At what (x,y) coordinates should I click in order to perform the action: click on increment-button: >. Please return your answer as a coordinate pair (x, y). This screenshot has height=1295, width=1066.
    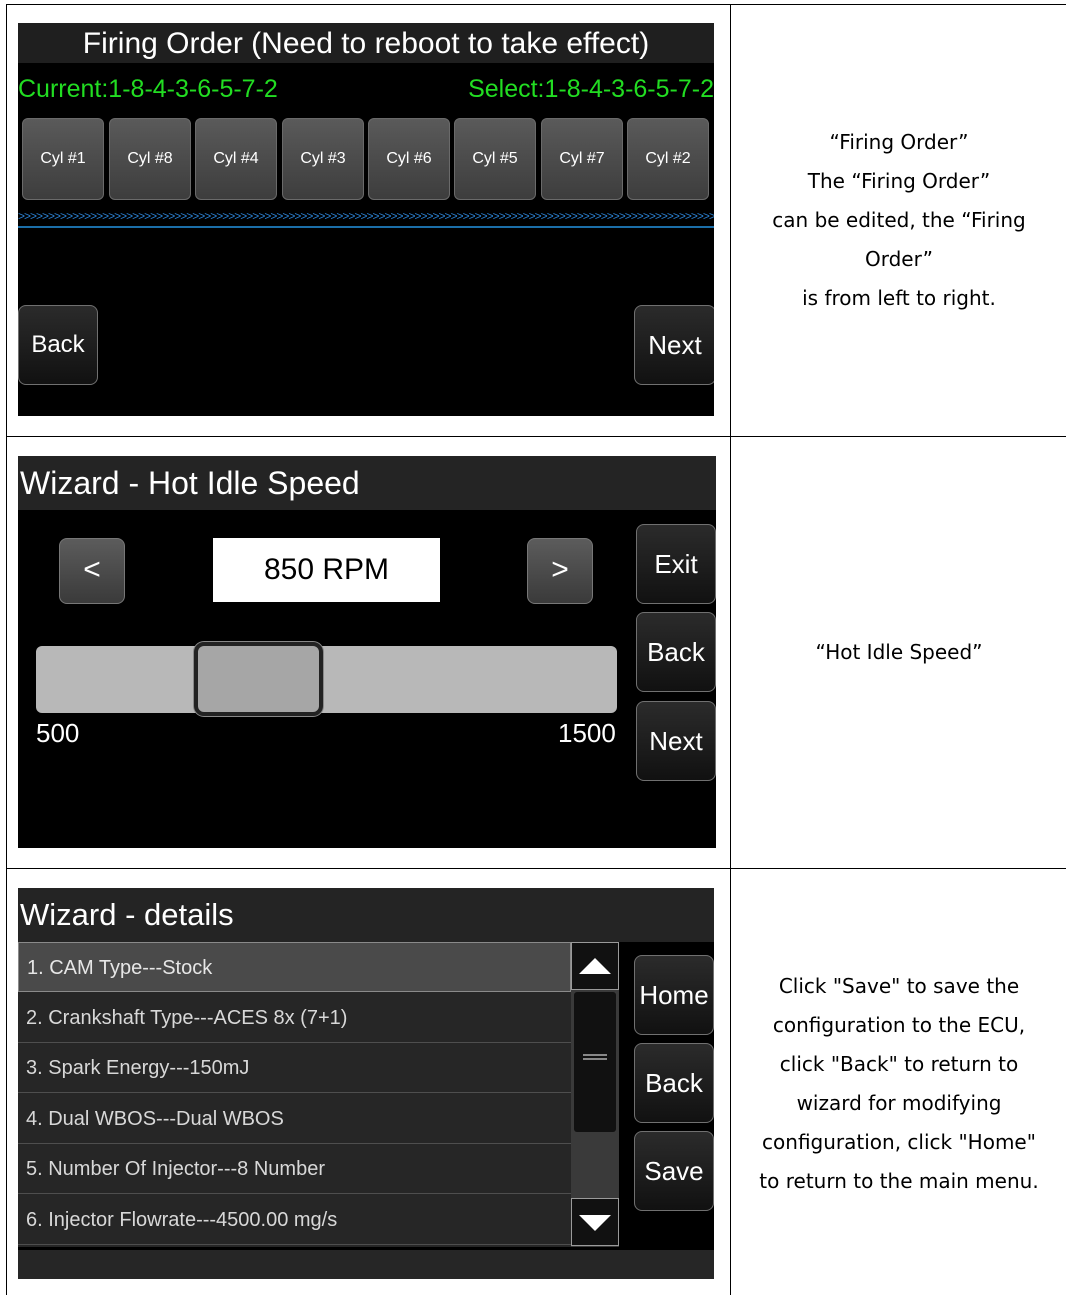
    Looking at the image, I should click on (560, 571).